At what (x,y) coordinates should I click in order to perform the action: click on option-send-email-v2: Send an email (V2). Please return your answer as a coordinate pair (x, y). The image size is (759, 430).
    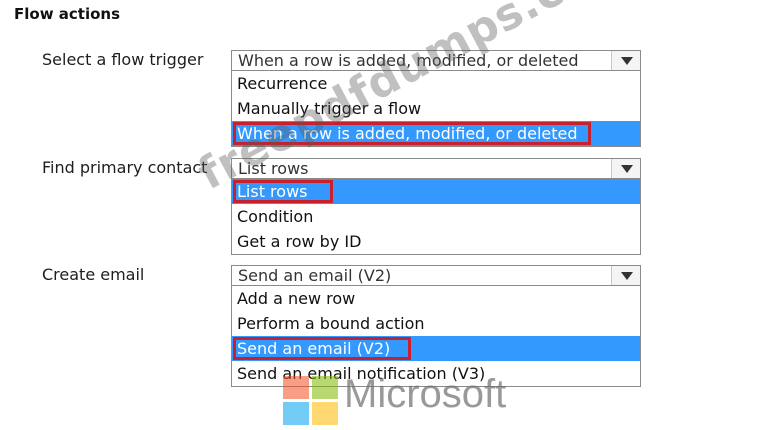
    Looking at the image, I should click on (436, 348).